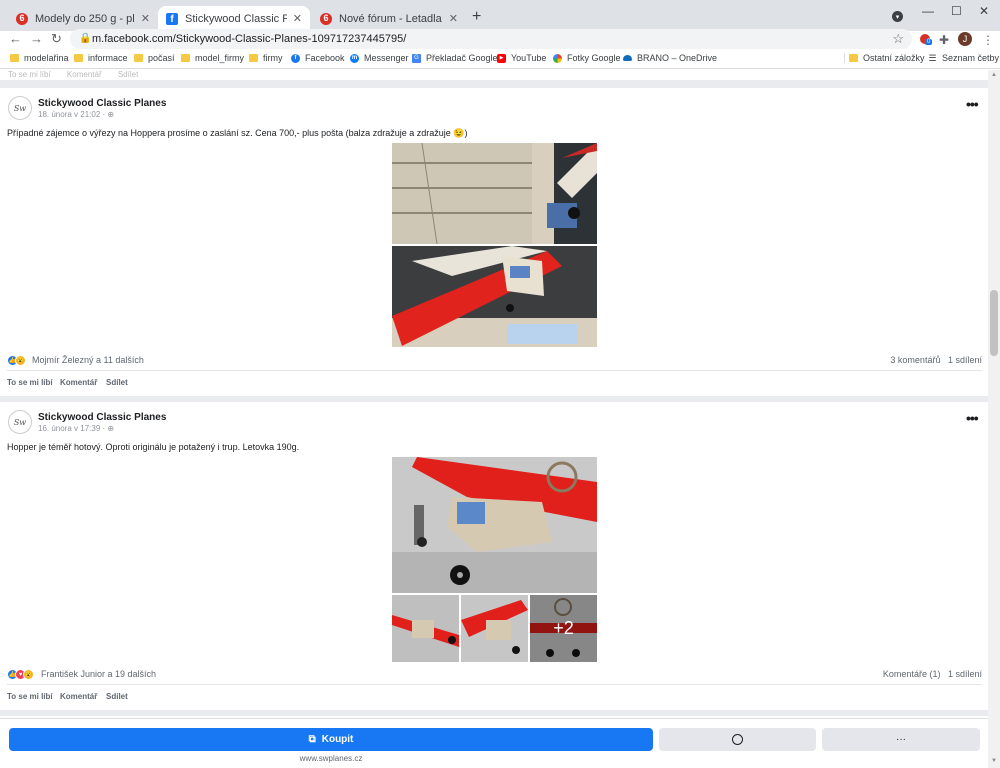 The image size is (1000, 768). I want to click on post-time: 16. února v 17:39 · ⊕, so click(76, 428).